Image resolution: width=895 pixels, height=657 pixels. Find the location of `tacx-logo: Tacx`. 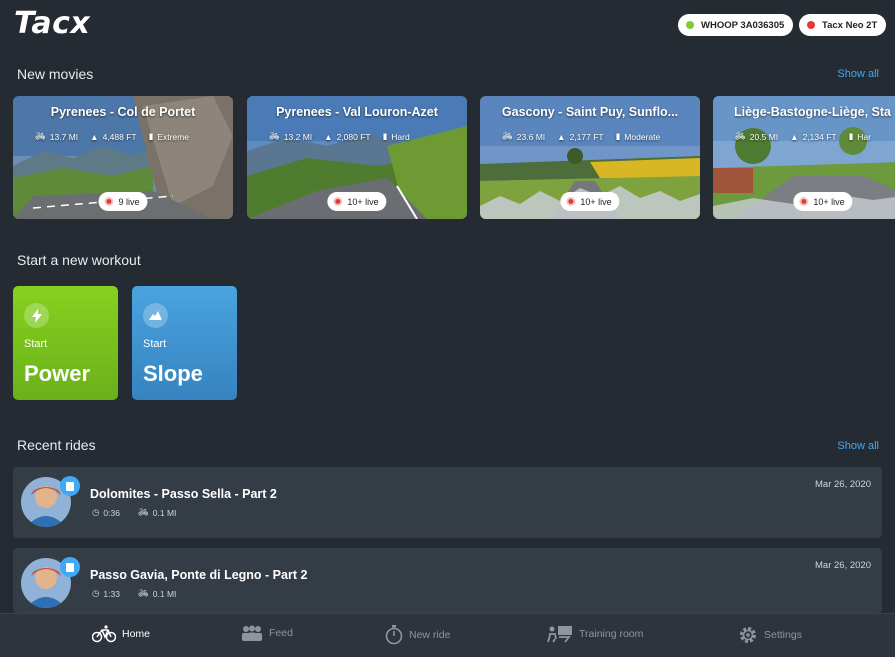

tacx-logo: Tacx is located at coordinates (52, 23).